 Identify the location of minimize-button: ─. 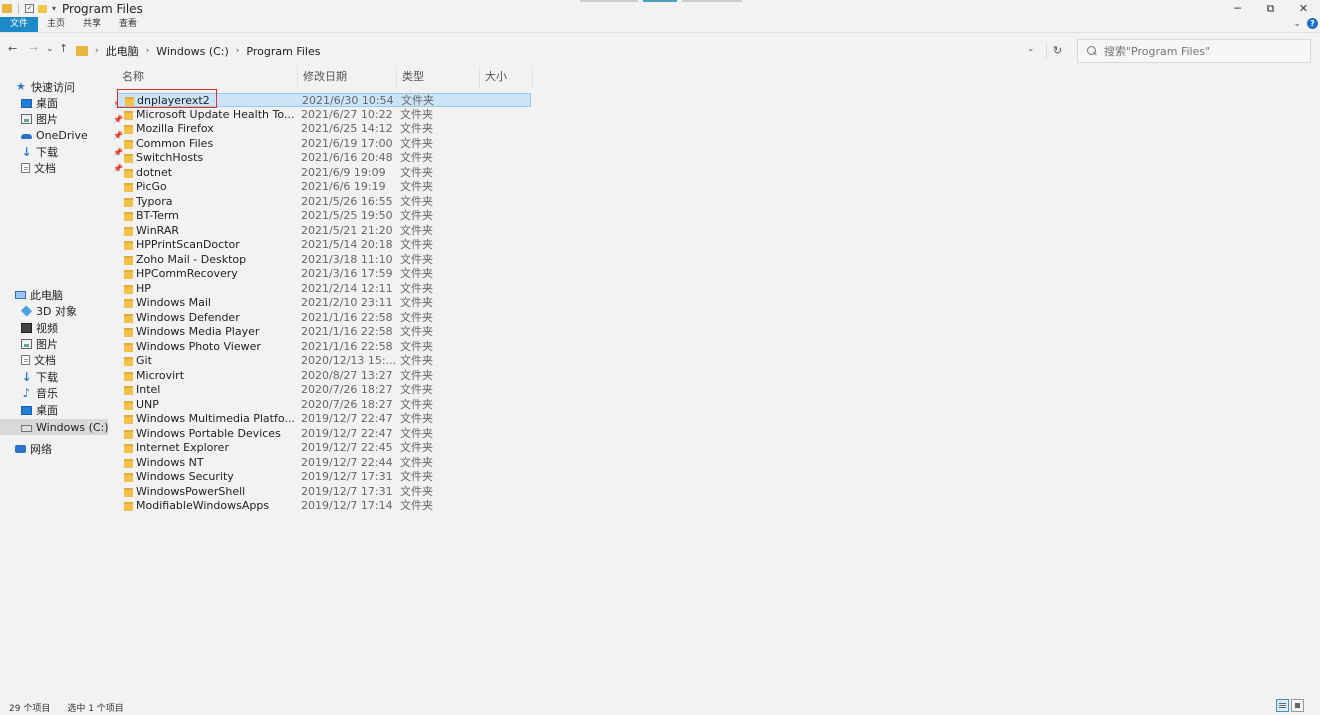
(1237, 8).